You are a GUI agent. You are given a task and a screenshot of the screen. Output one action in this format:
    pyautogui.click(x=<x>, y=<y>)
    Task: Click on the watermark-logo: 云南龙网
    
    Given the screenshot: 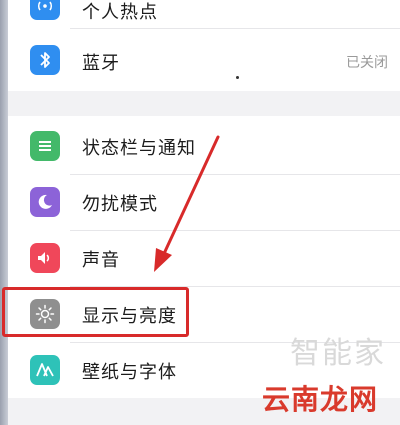 What is the action you would take?
    pyautogui.click(x=320, y=399)
    